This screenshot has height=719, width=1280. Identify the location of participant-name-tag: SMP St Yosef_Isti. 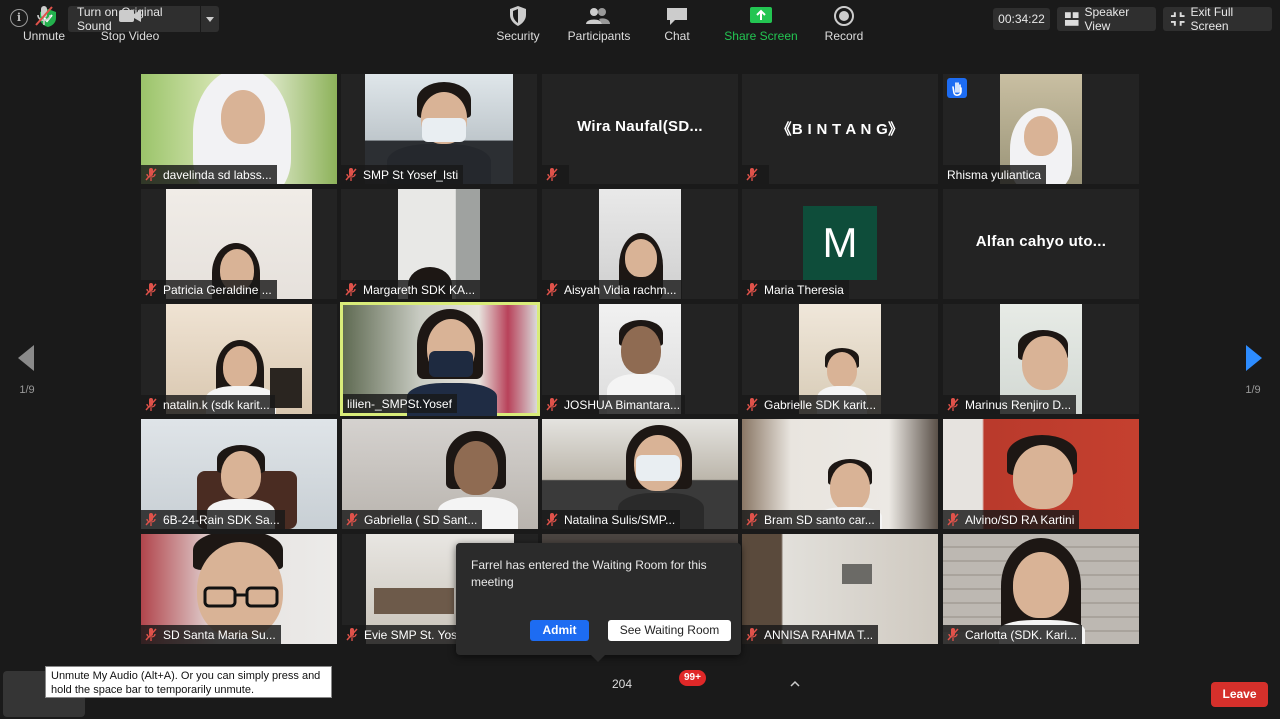
(402, 174).